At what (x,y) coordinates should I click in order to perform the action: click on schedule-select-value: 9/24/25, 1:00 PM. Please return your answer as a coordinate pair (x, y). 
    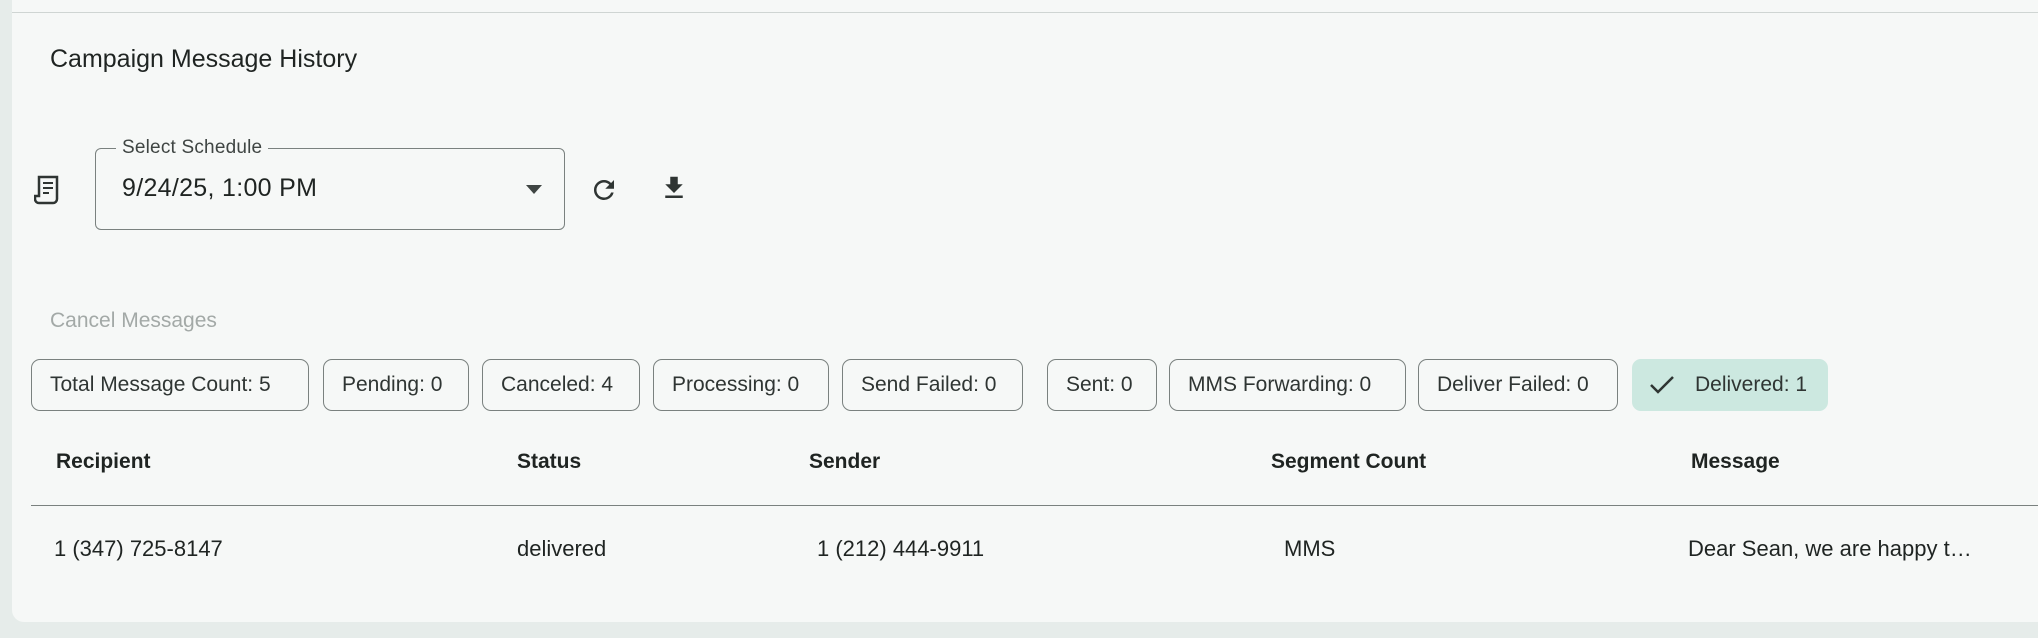
    Looking at the image, I should click on (220, 188).